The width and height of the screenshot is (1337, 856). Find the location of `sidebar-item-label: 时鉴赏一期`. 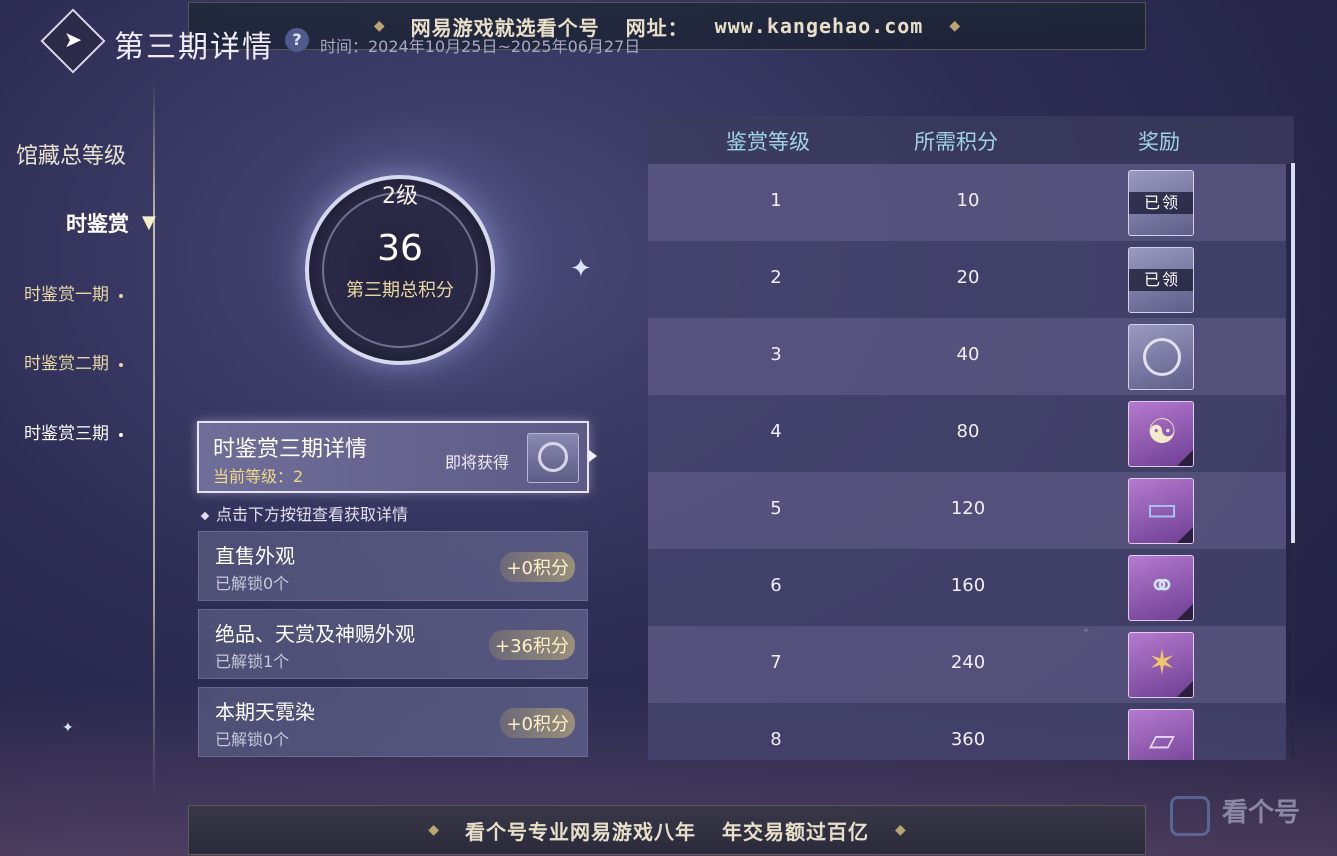

sidebar-item-label: 时鉴赏一期 is located at coordinates (66, 295).